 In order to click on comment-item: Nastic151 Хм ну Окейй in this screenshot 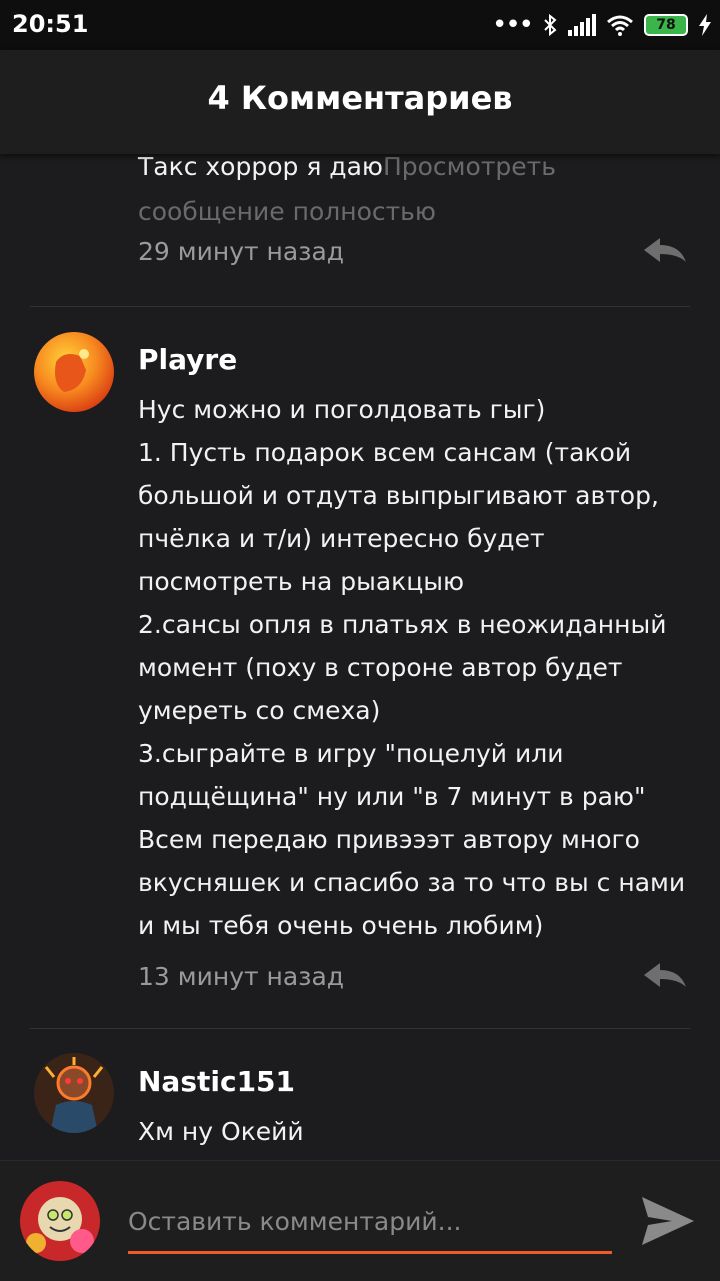, I will do `click(360, 1094)`.